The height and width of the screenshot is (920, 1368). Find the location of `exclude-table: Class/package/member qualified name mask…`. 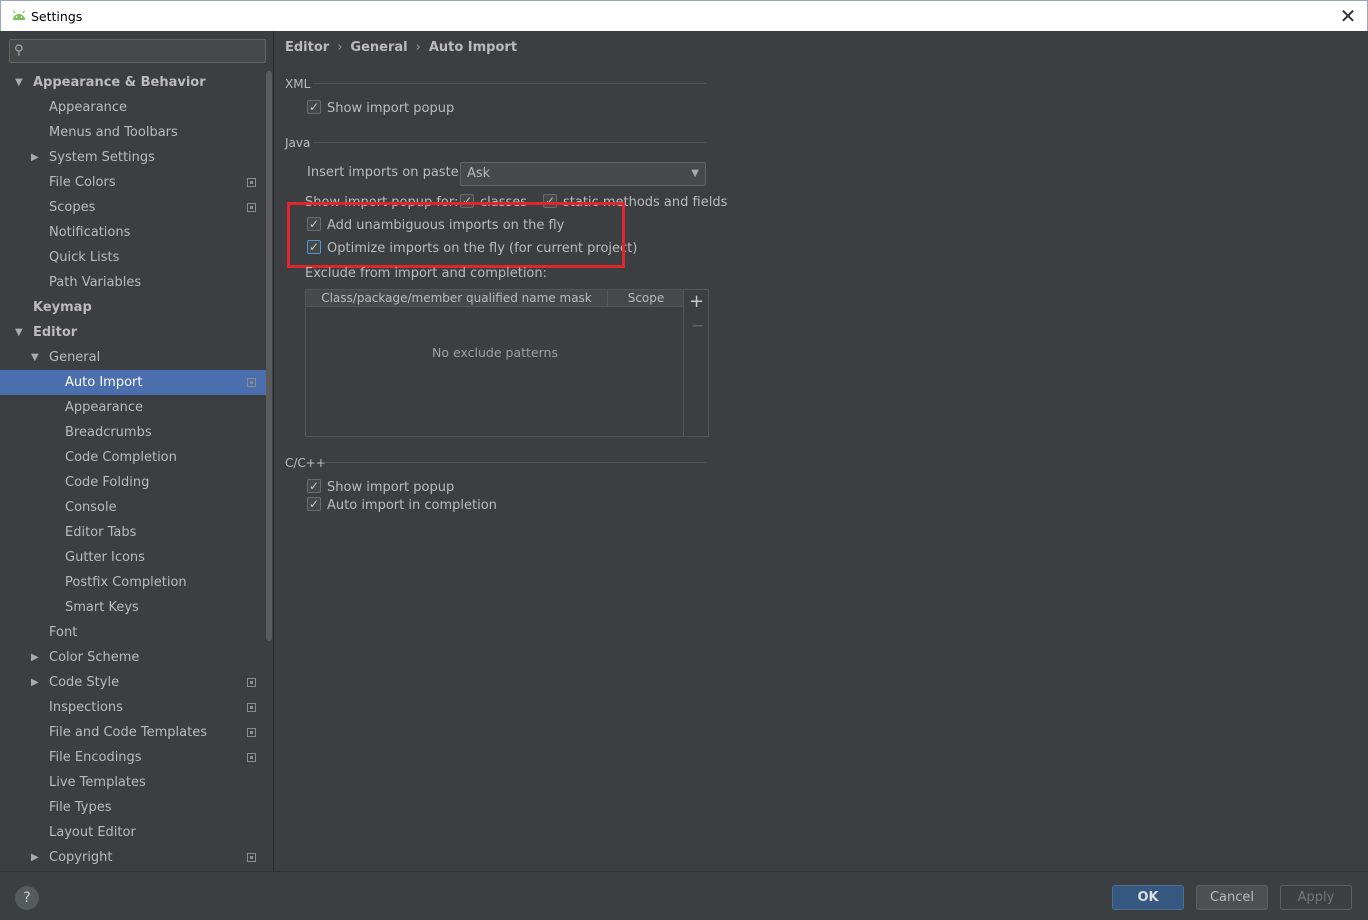

exclude-table: Class/package/member qualified name mask… is located at coordinates (507, 363).